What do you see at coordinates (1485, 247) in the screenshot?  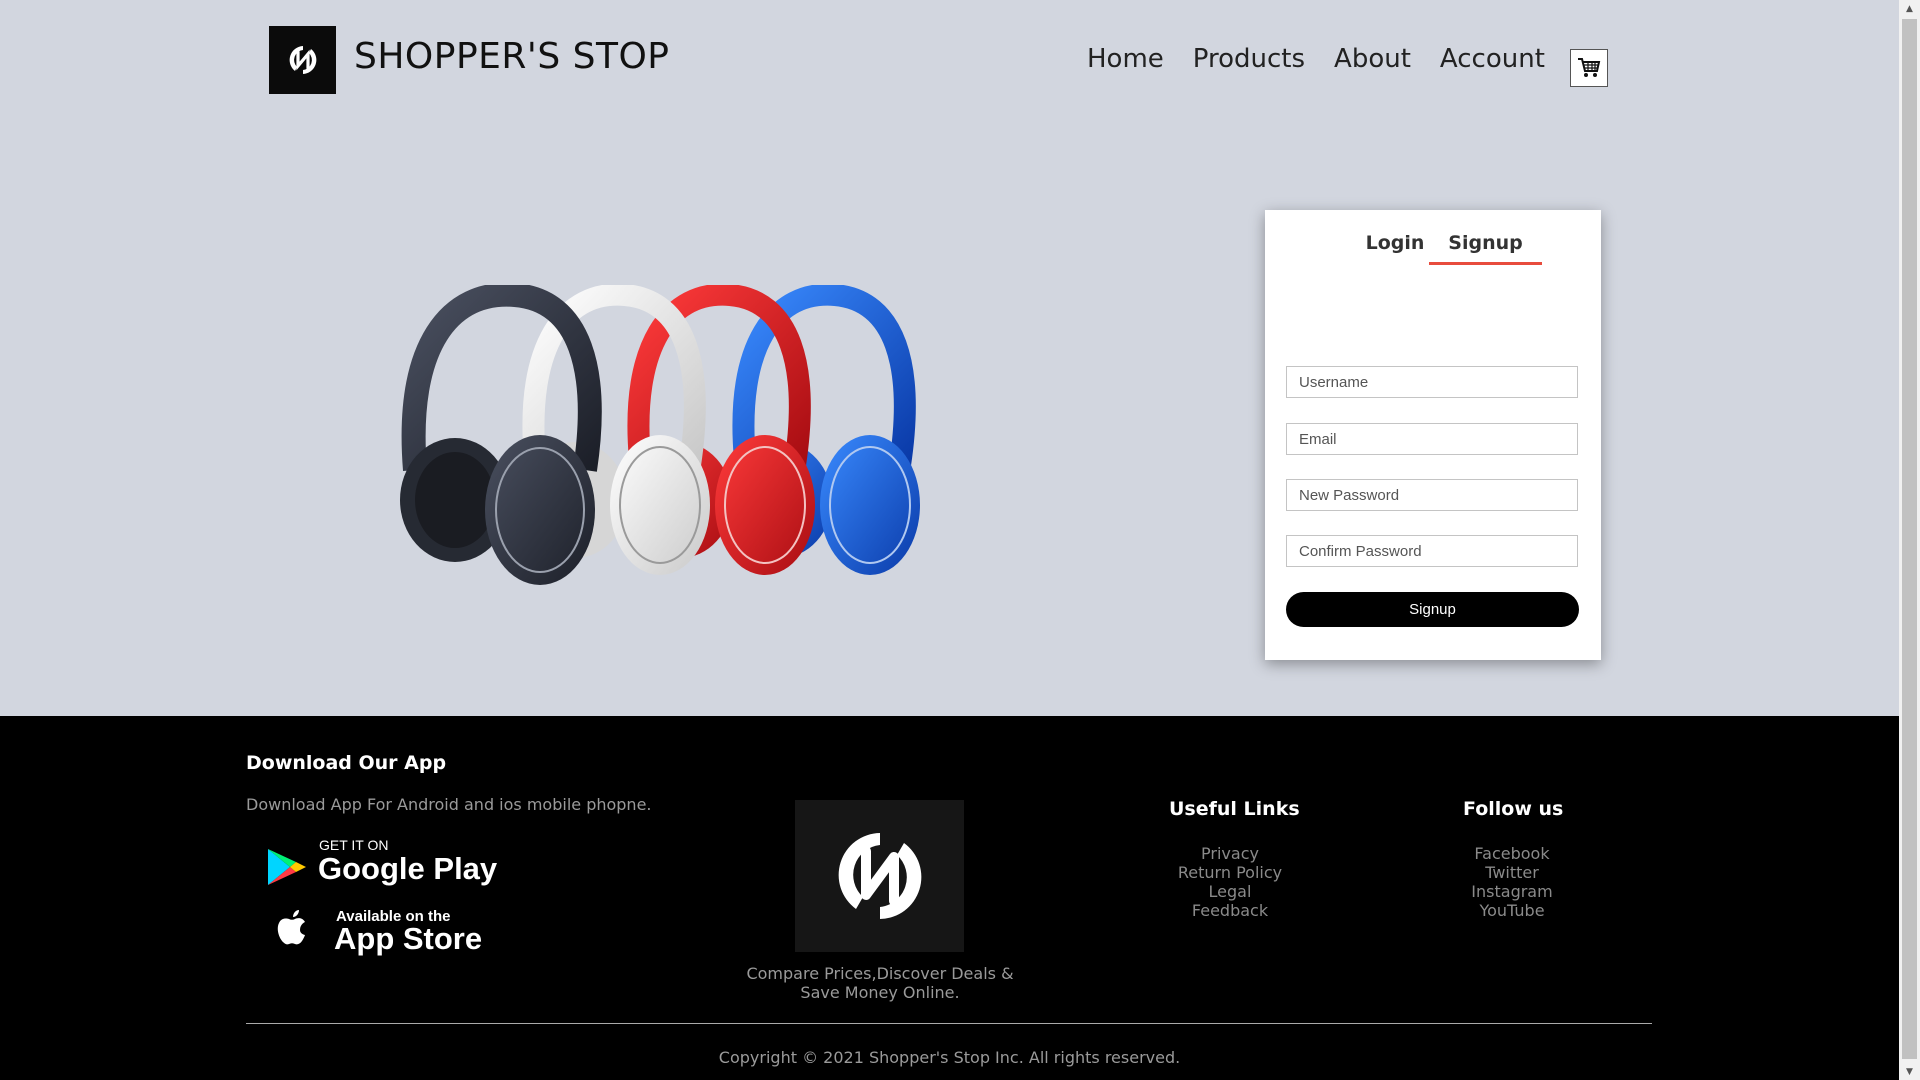 I see `tab-signup: Signup` at bounding box center [1485, 247].